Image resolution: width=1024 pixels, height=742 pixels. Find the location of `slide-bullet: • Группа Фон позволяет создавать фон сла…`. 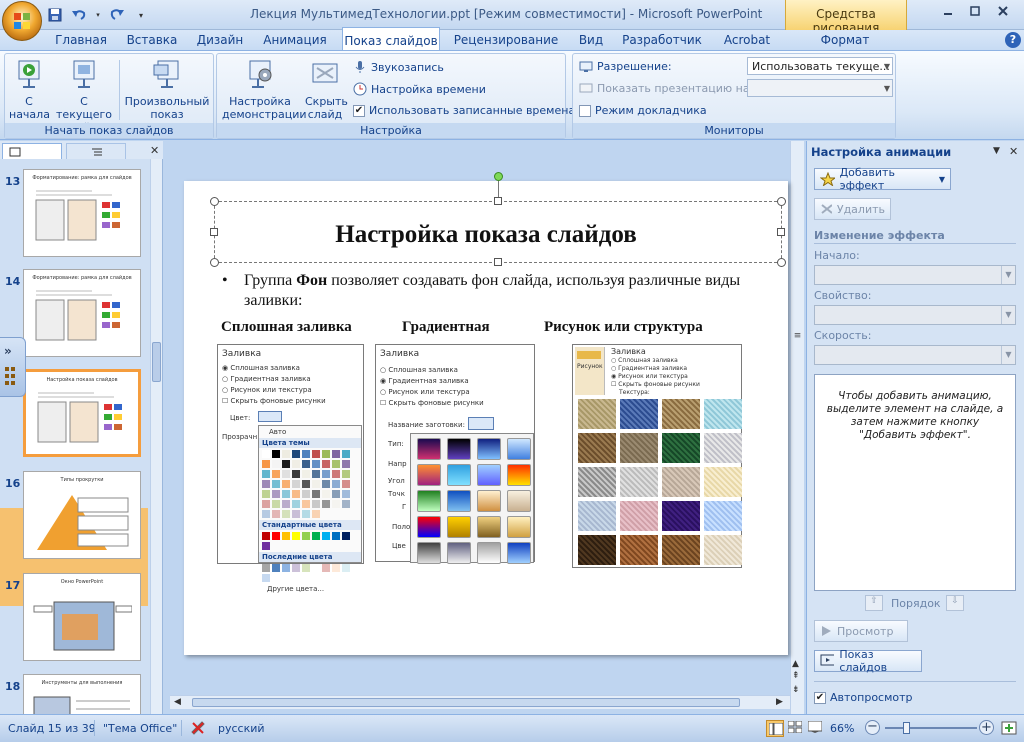

slide-bullet: • Группа Фон позволяет создавать фон сла… is located at coordinates (492, 291).